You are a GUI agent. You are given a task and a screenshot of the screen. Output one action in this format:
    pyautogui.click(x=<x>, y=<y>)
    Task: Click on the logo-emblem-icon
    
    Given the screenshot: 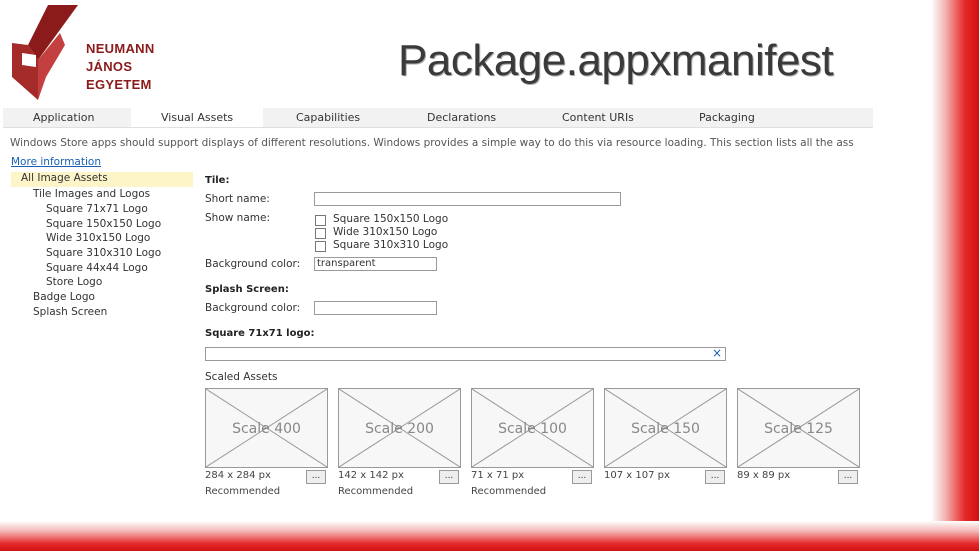 What is the action you would take?
    pyautogui.click(x=45, y=52)
    